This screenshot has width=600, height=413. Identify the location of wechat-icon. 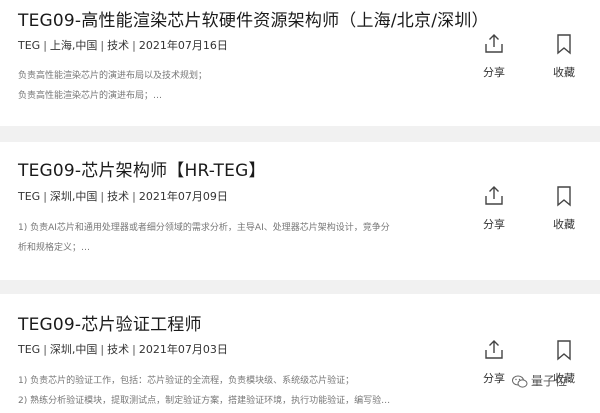
(520, 381).